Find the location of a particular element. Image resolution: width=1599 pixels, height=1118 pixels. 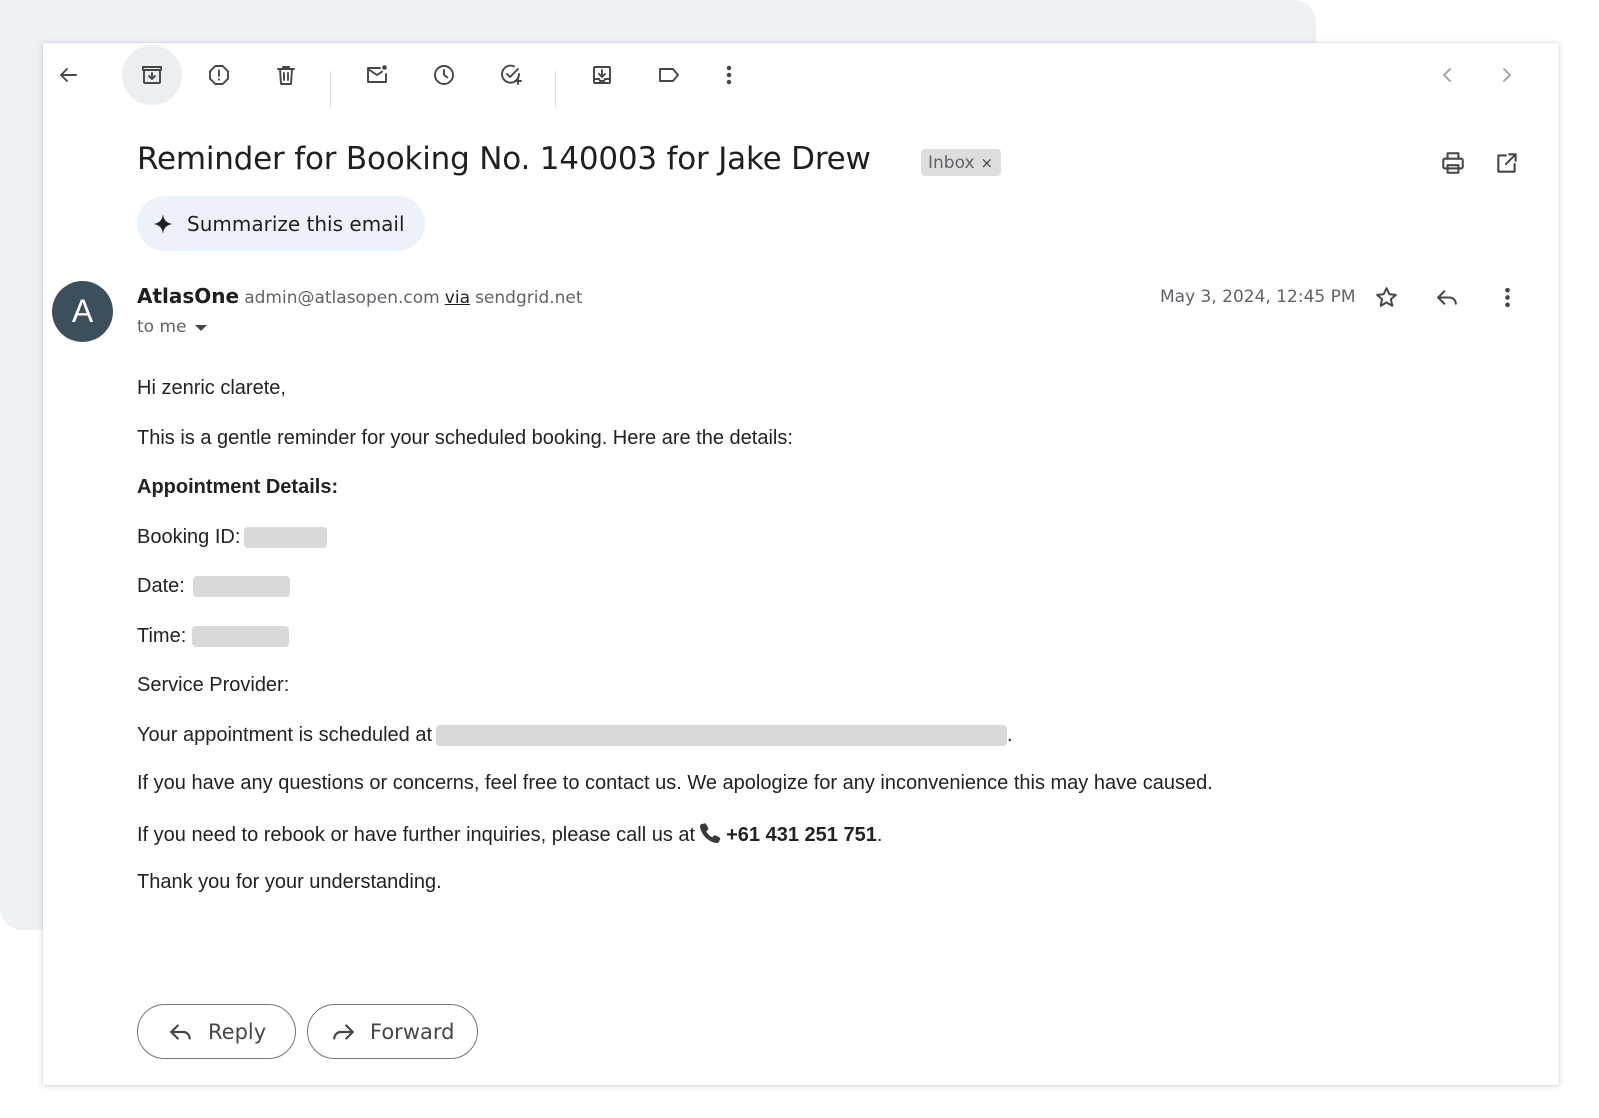

snooze-button is located at coordinates (444, 75).